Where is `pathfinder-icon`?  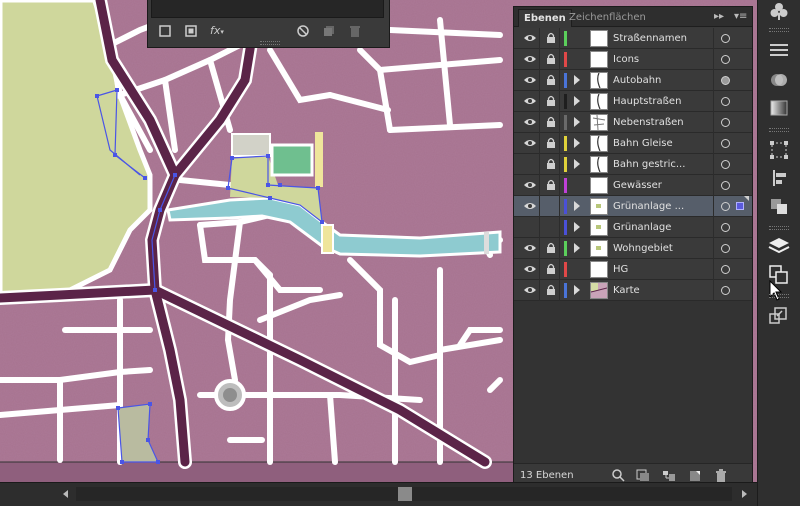 pathfinder-icon is located at coordinates (779, 206).